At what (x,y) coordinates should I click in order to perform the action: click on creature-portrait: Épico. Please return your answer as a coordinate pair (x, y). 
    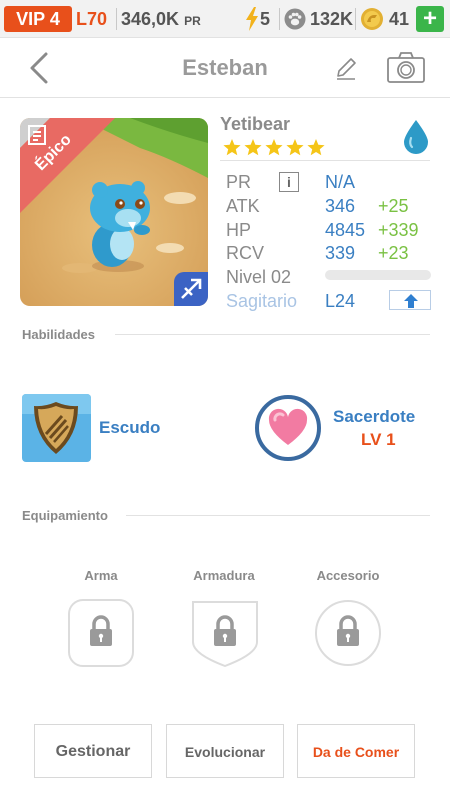
    Looking at the image, I should click on (114, 212).